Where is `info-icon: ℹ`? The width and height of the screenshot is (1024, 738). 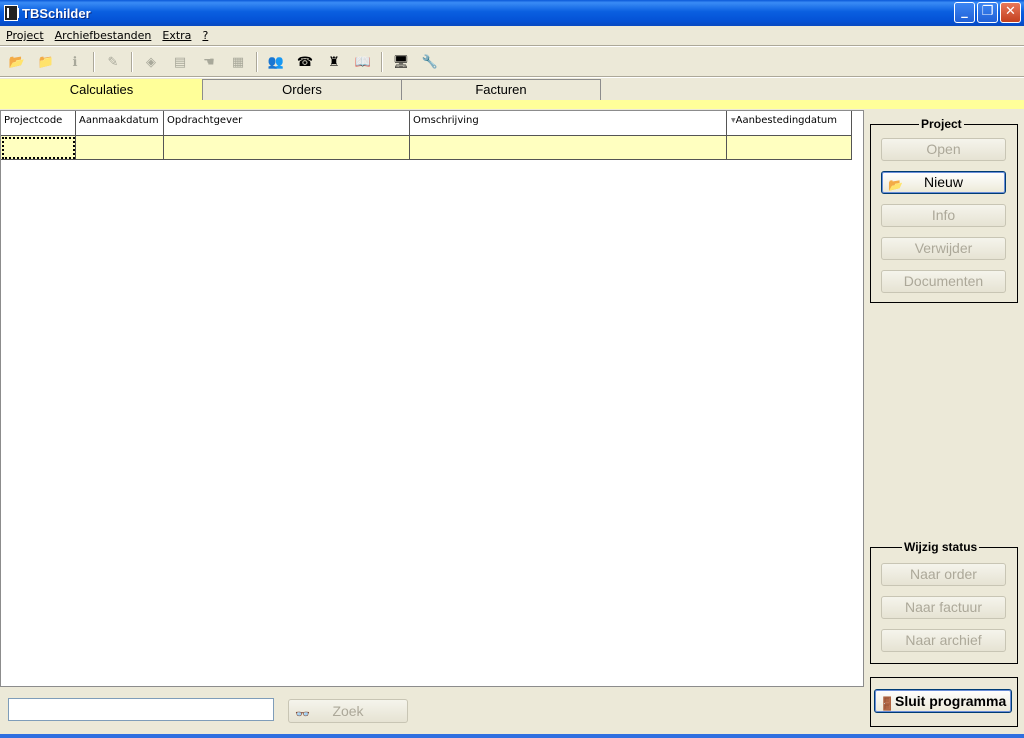
info-icon: ℹ is located at coordinates (75, 62).